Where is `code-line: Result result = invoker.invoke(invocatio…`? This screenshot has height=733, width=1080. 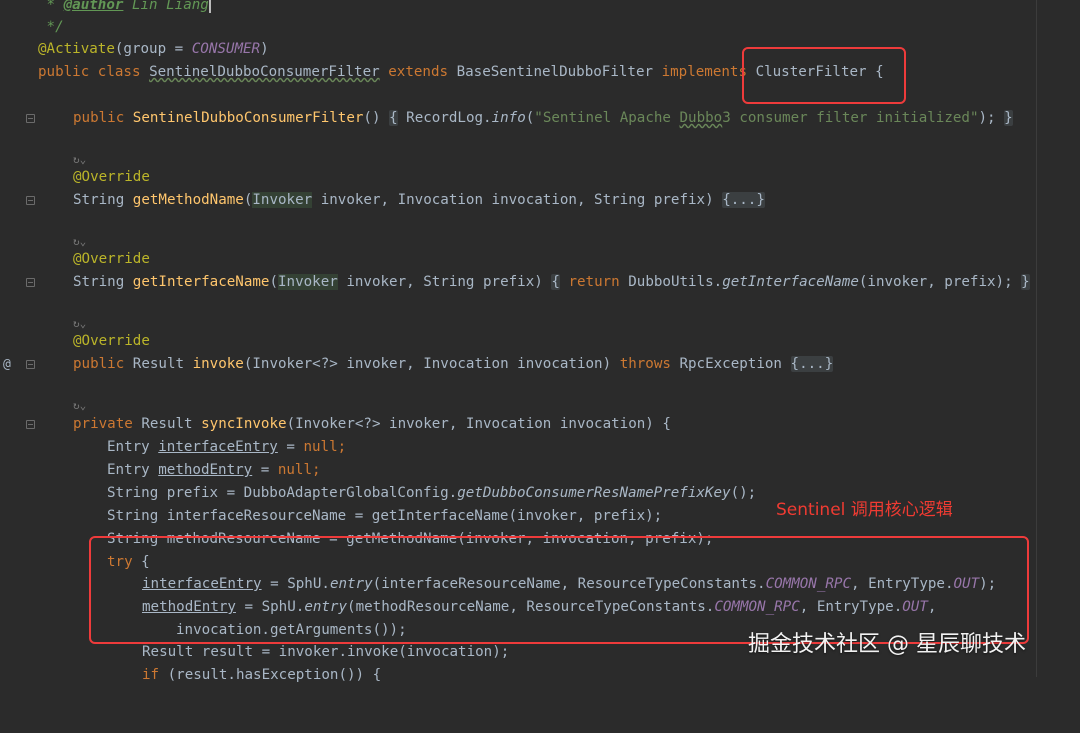
code-line: Result result = invoker.invoke(invocatio… is located at coordinates (254, 652).